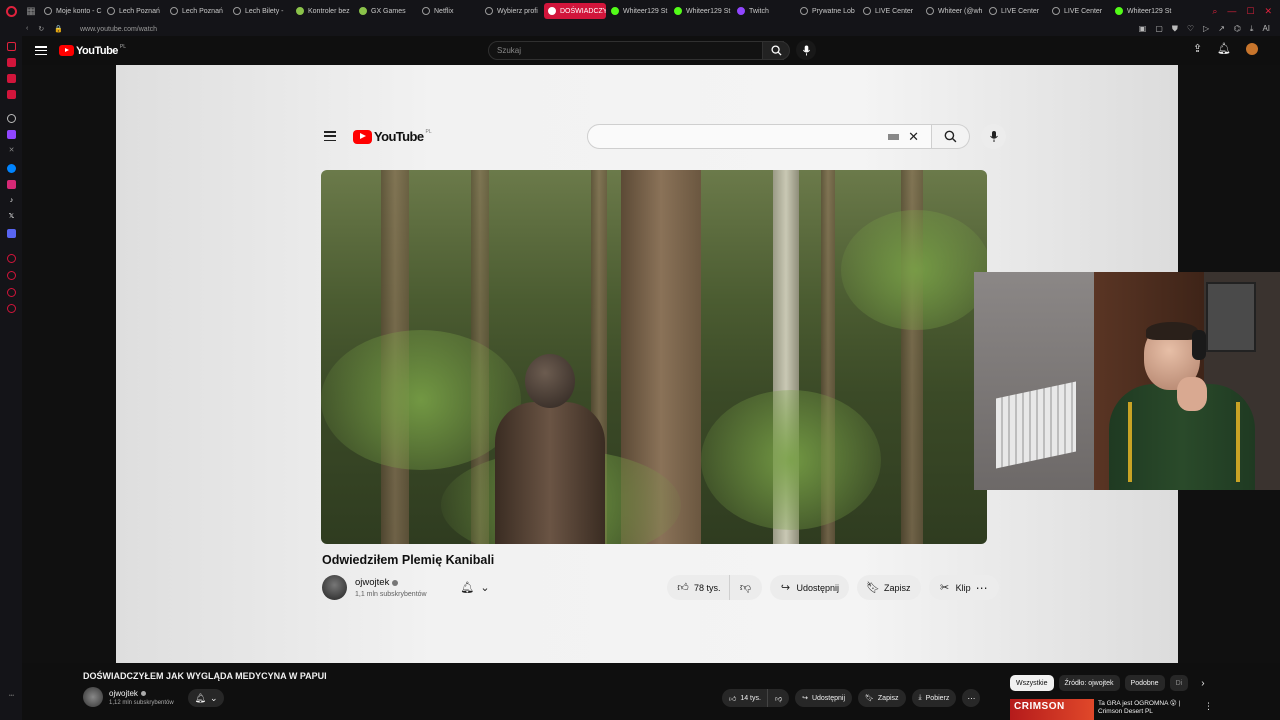  What do you see at coordinates (993, 136) in the screenshot?
I see `inner-microphone-icon` at bounding box center [993, 136].